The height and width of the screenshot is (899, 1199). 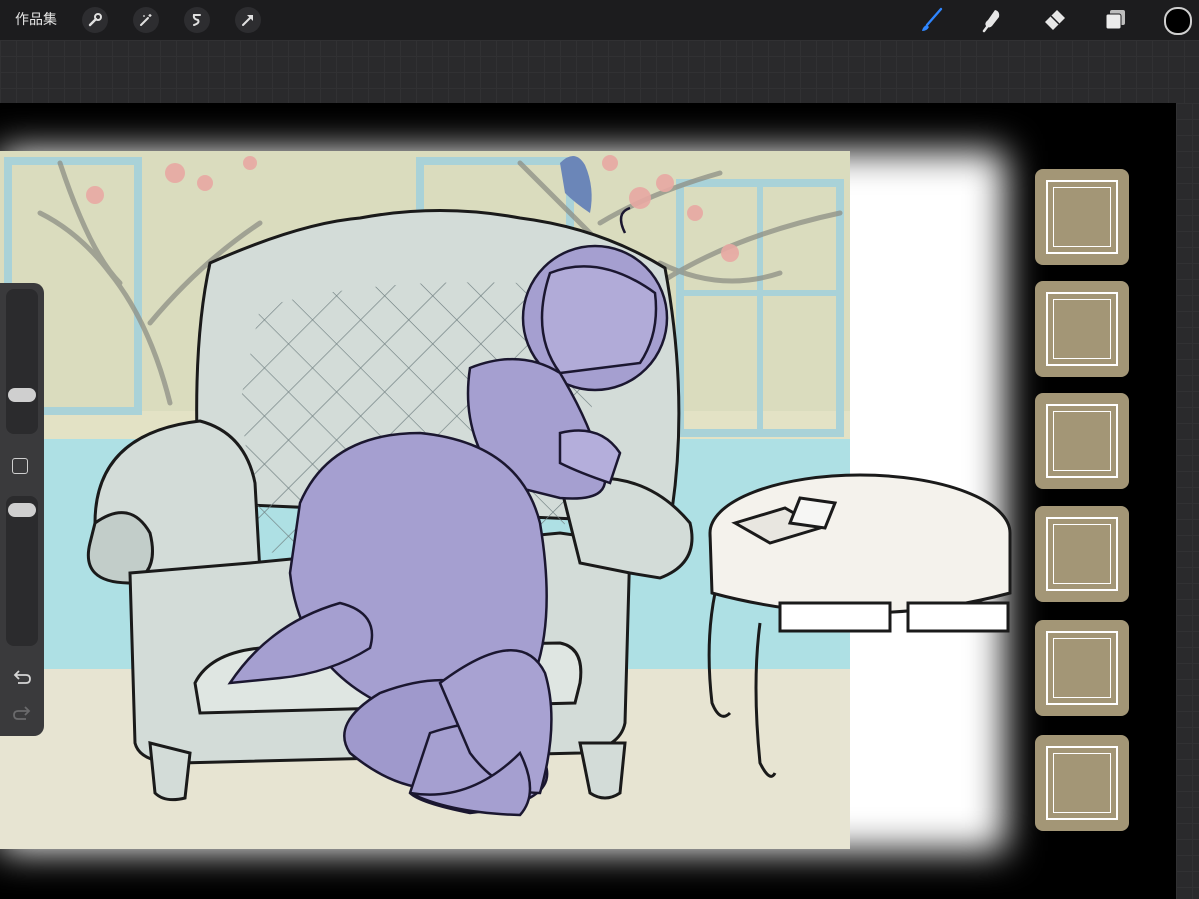 What do you see at coordinates (146, 20) in the screenshot?
I see `magic-wand-icon` at bounding box center [146, 20].